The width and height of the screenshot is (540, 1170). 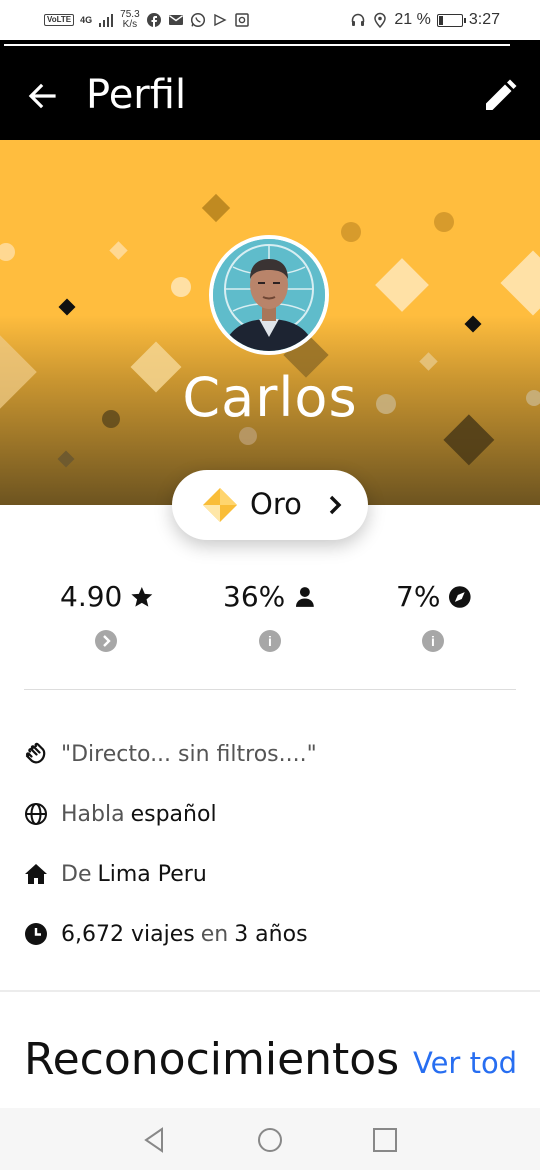 I want to click on stat-acceptance-value-row: 36%, so click(x=270, y=596).